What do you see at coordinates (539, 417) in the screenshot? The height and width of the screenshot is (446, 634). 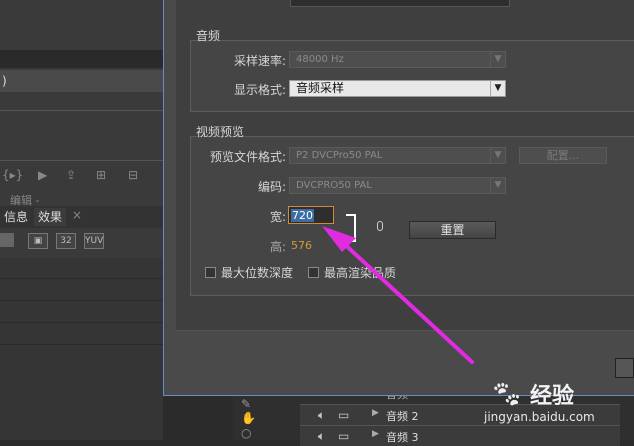 I see `watermark-url: jingyan.baidu.com` at bounding box center [539, 417].